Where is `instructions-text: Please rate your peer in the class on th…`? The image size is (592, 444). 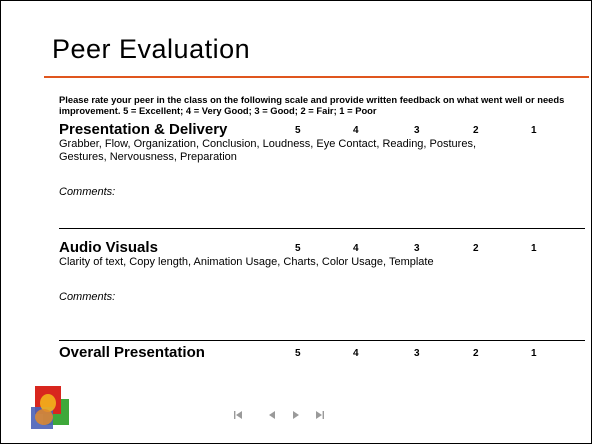 instructions-text: Please rate your peer in the class on th… is located at coordinates (312, 105).